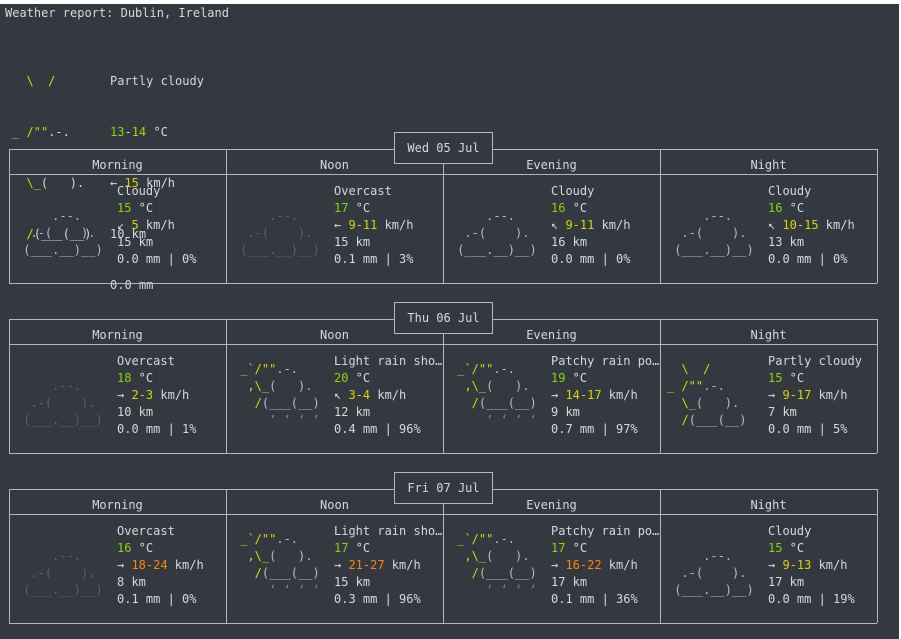  What do you see at coordinates (583, 395) in the screenshot?
I see `wind-speed: 14-17` at bounding box center [583, 395].